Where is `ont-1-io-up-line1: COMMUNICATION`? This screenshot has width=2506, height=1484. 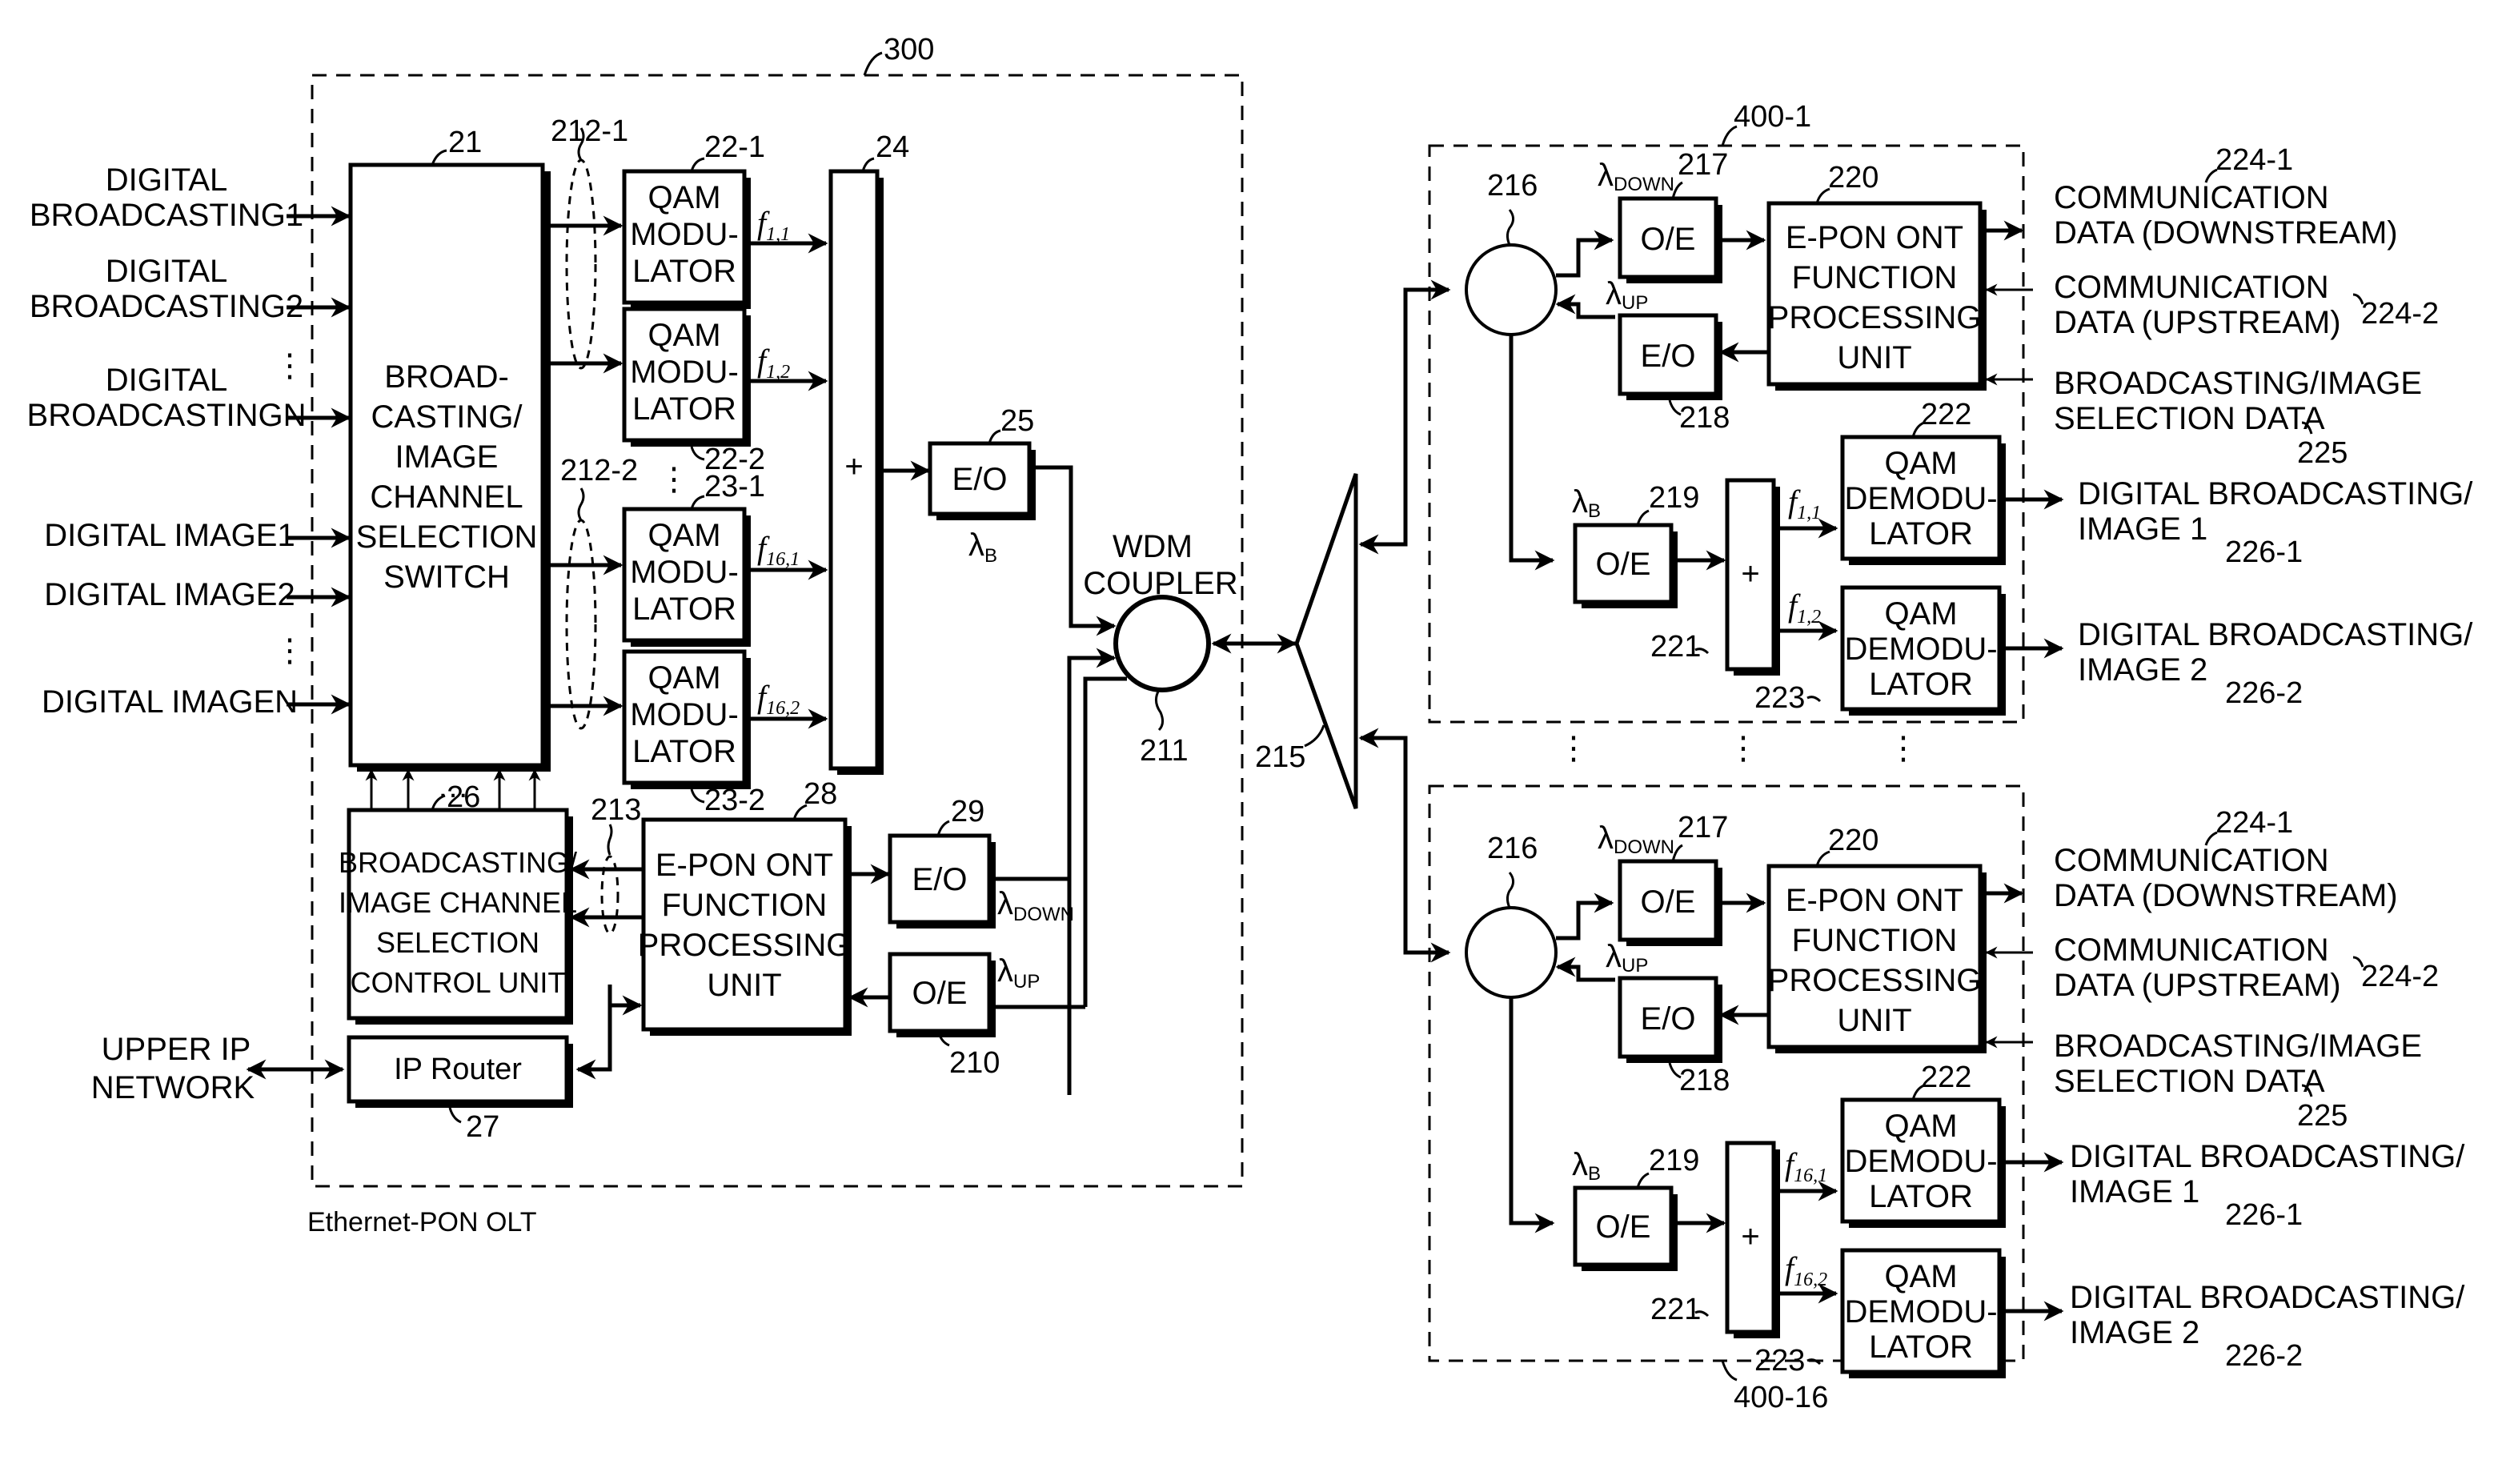 ont-1-io-up-line1: COMMUNICATION is located at coordinates (2191, 287).